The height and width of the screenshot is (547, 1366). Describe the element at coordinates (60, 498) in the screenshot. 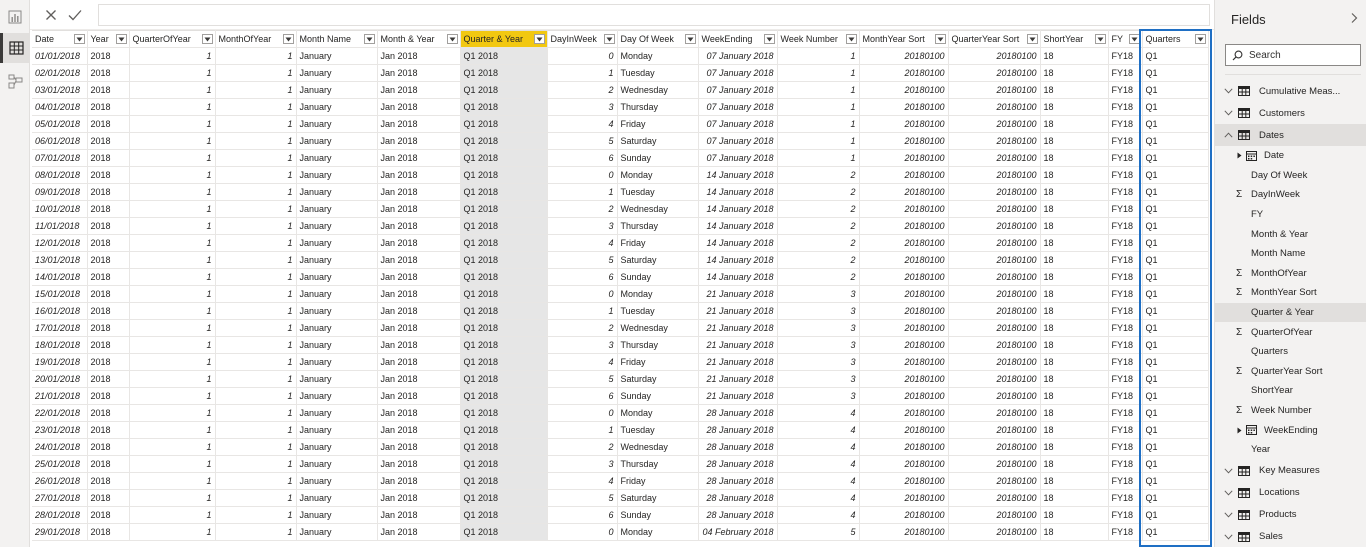

I see `table-cell: 27/01/2018` at that location.